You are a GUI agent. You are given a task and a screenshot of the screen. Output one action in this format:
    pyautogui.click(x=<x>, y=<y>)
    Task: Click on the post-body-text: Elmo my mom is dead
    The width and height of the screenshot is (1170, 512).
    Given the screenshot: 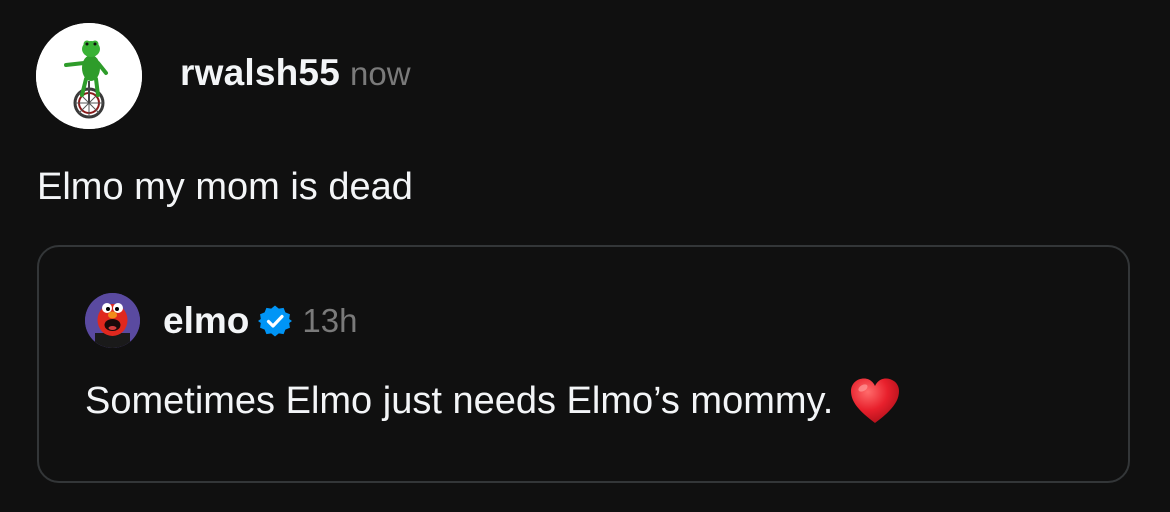 What is the action you would take?
    pyautogui.click(x=225, y=187)
    